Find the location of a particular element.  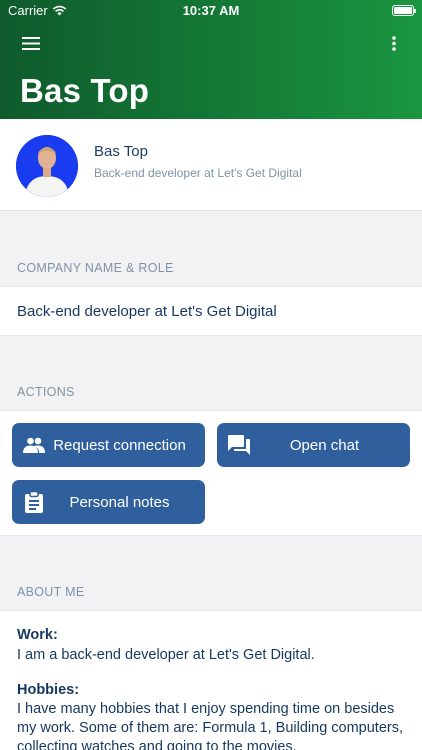

profile-role: Back-end developer at Let's Get Digital is located at coordinates (198, 173).